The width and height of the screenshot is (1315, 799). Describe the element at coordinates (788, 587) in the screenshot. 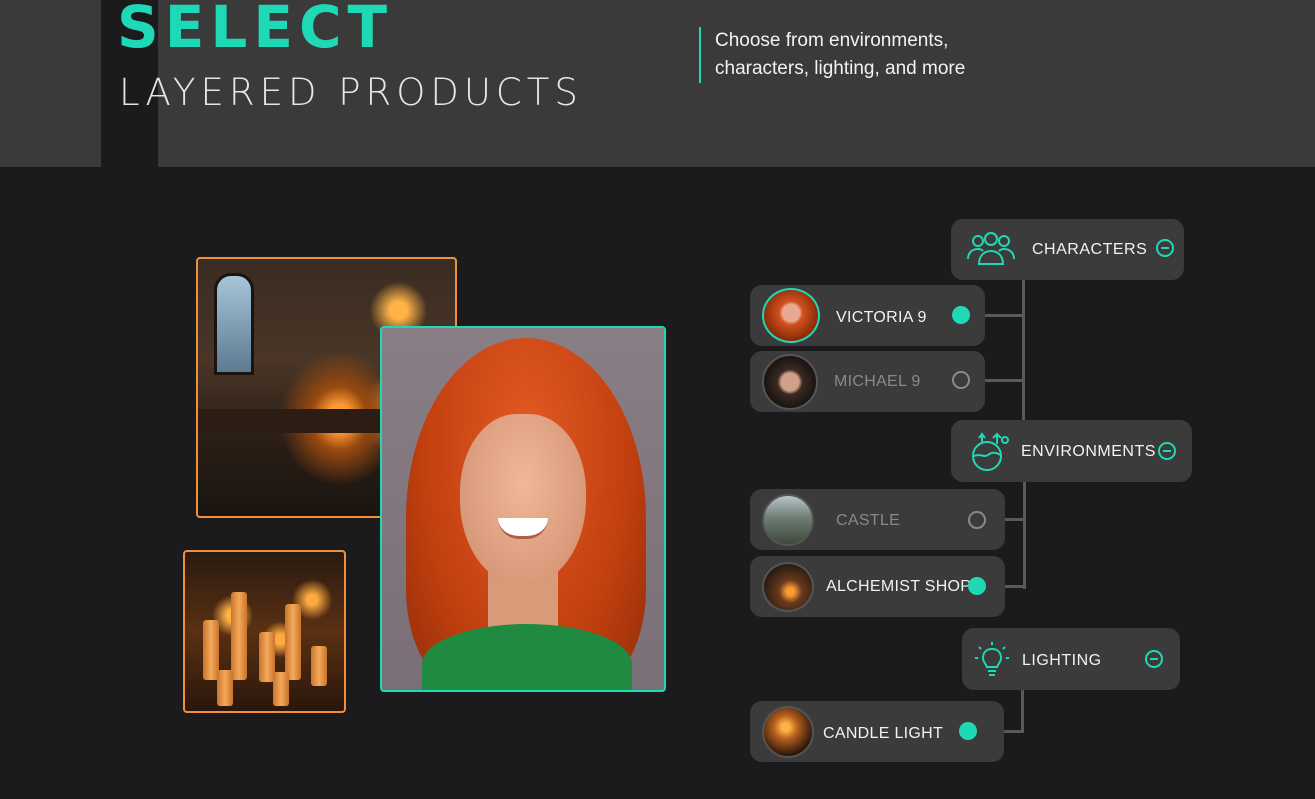

I see `alchemist-shop-avatar` at that location.